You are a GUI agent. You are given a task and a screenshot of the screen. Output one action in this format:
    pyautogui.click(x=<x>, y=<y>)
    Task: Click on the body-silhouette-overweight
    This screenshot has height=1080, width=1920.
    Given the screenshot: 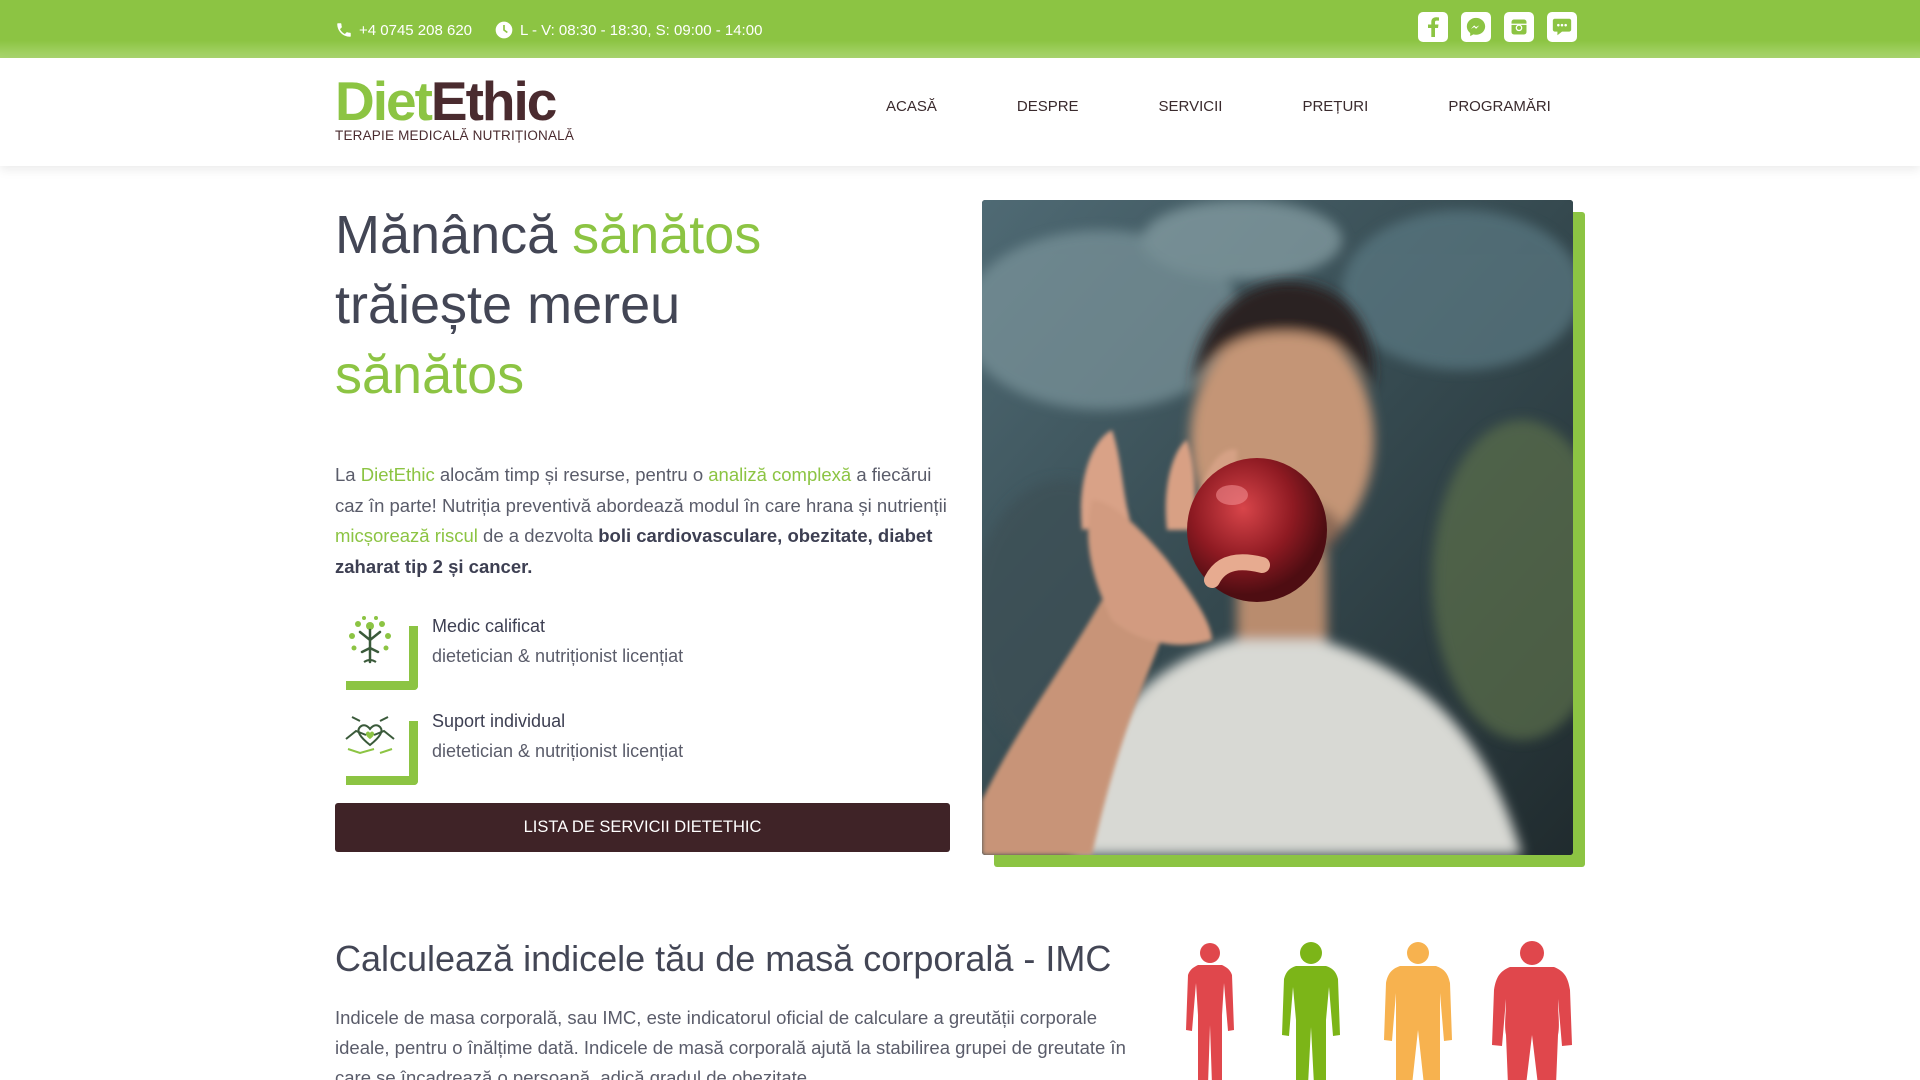 What is the action you would take?
    pyautogui.click(x=1418, y=1011)
    